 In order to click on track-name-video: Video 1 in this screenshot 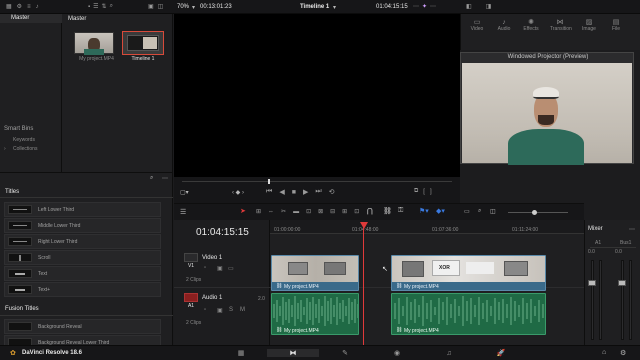, I will do `click(212, 258)`.